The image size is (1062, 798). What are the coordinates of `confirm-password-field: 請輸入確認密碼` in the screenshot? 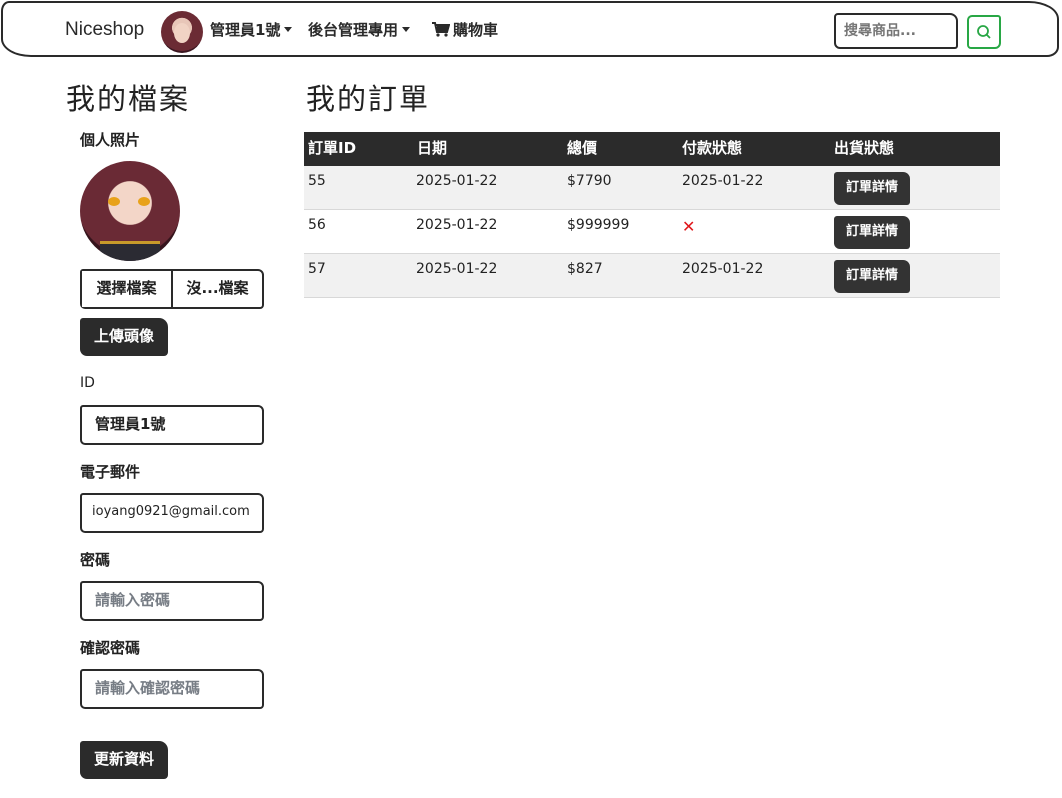 It's located at (172, 689).